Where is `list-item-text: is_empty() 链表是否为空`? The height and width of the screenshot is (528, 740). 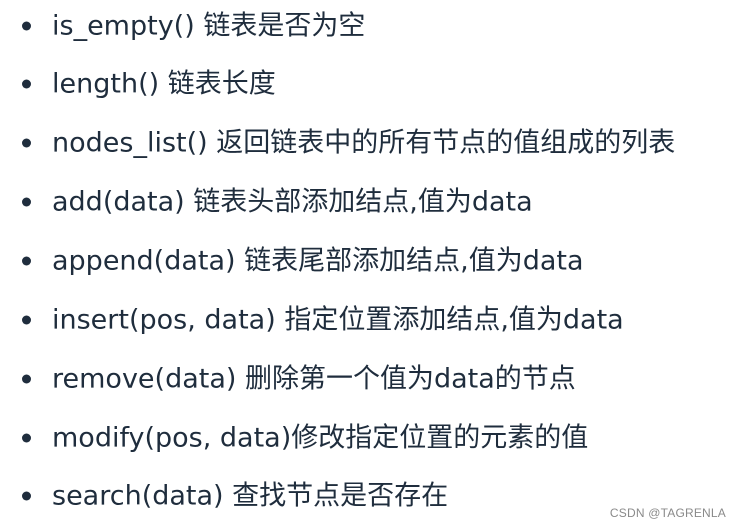
list-item-text: is_empty() 链表是否为空 is located at coordinates (209, 26).